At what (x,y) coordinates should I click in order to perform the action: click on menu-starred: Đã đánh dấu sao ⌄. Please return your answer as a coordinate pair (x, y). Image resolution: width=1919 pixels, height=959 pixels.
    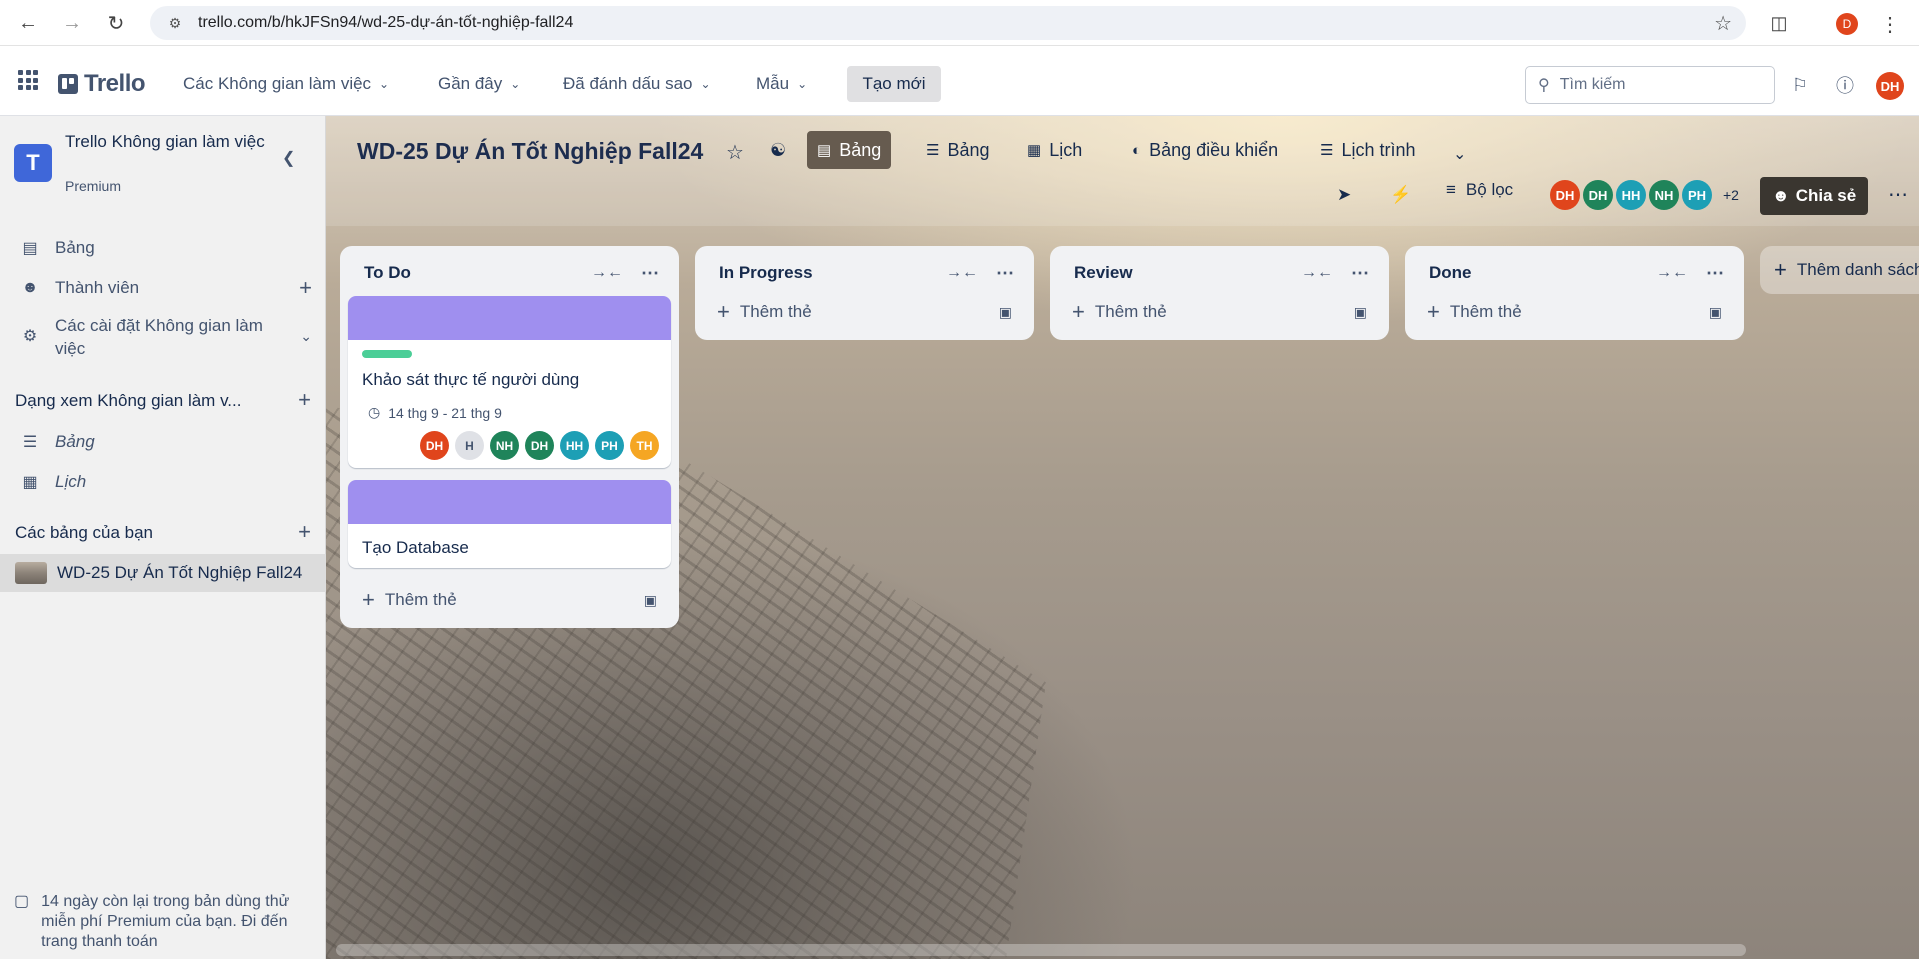
    Looking at the image, I should click on (637, 84).